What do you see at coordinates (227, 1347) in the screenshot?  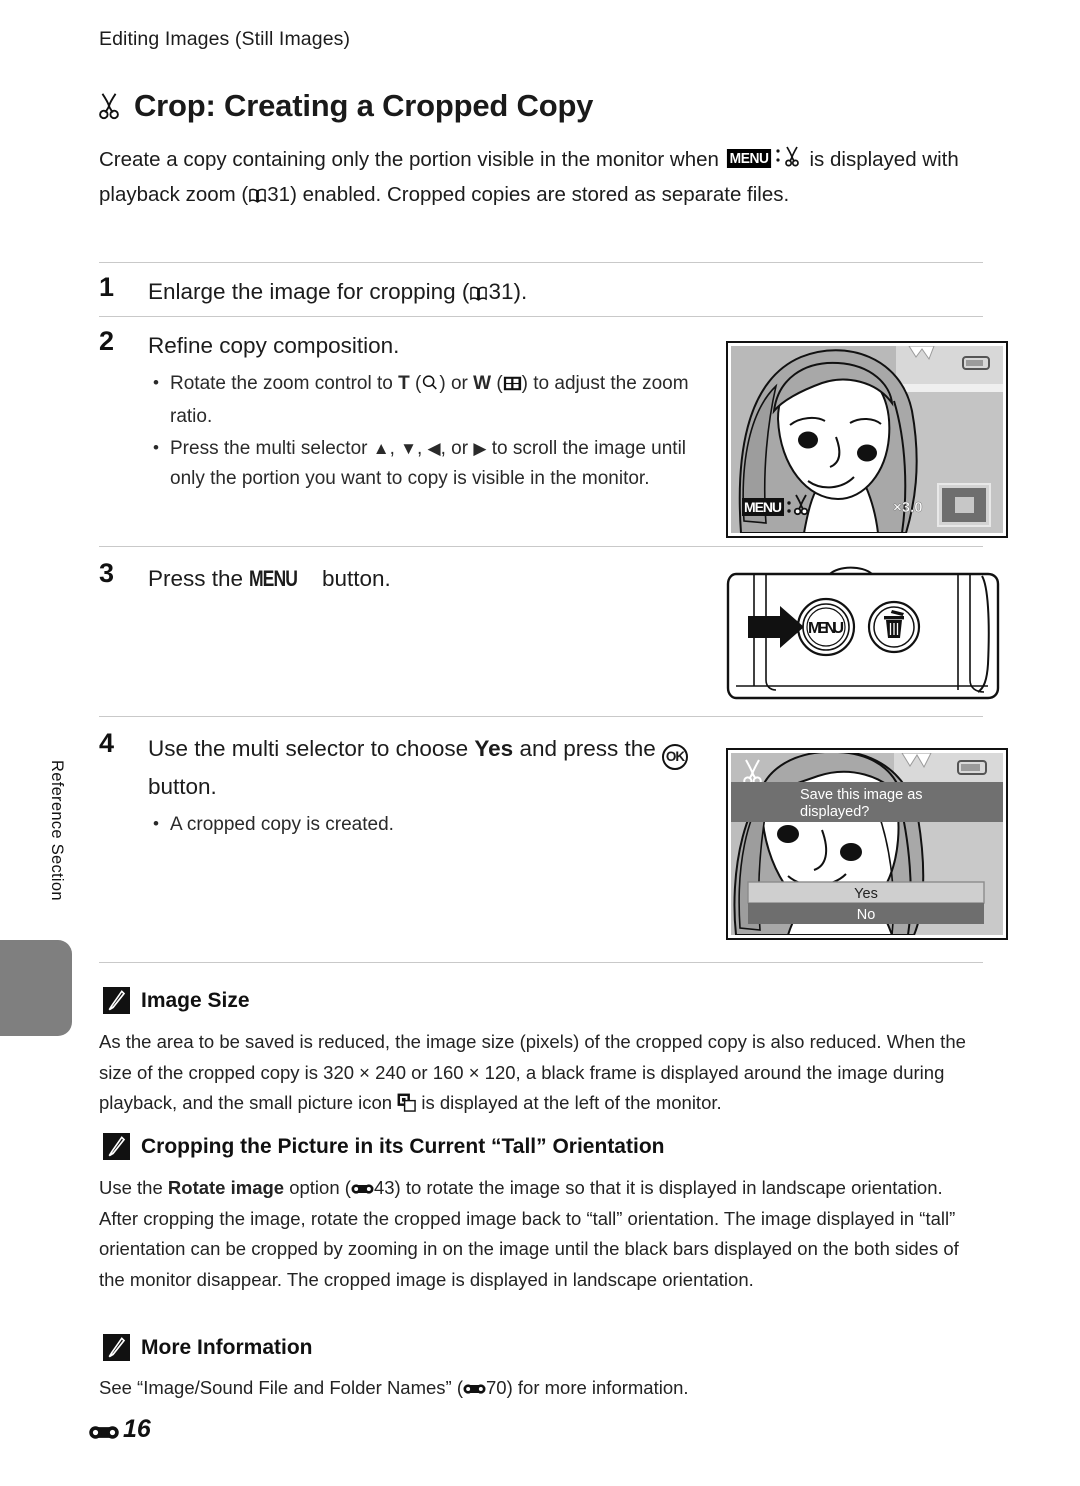 I see `note-title: More Information` at bounding box center [227, 1347].